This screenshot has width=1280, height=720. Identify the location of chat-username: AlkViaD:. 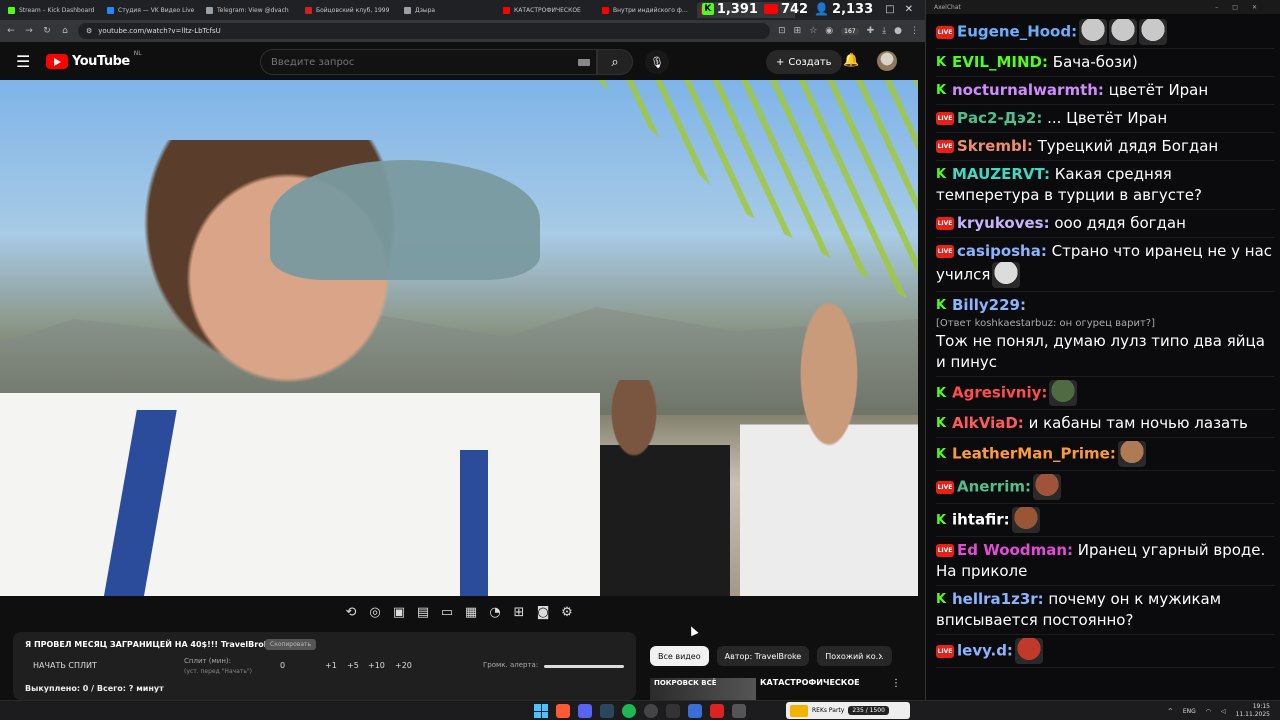
(988, 423).